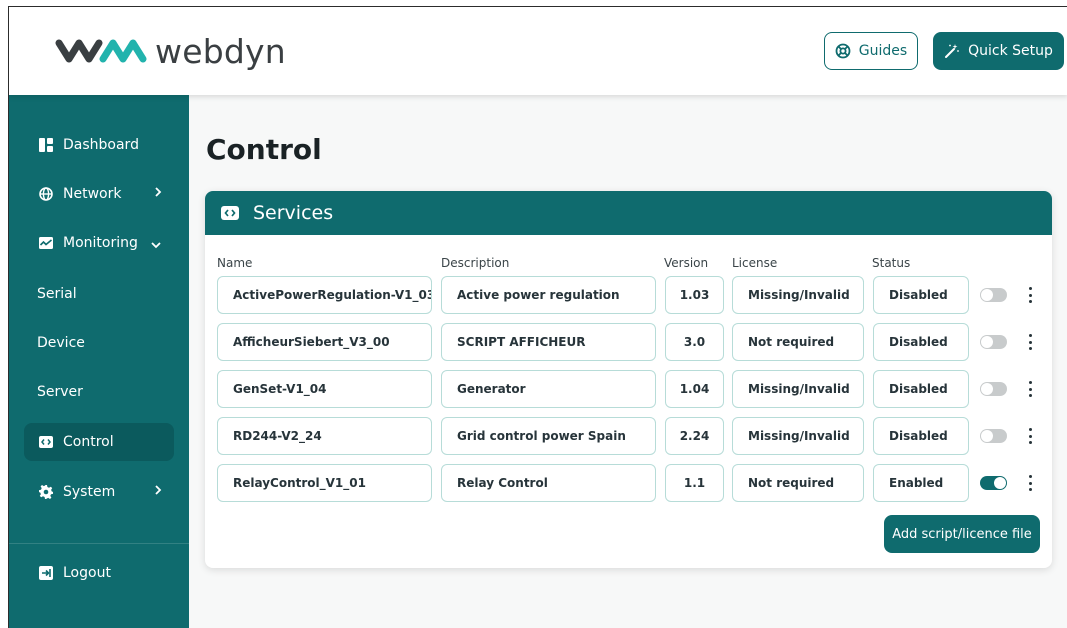 The image size is (1067, 628). I want to click on services-title: Services, so click(293, 213).